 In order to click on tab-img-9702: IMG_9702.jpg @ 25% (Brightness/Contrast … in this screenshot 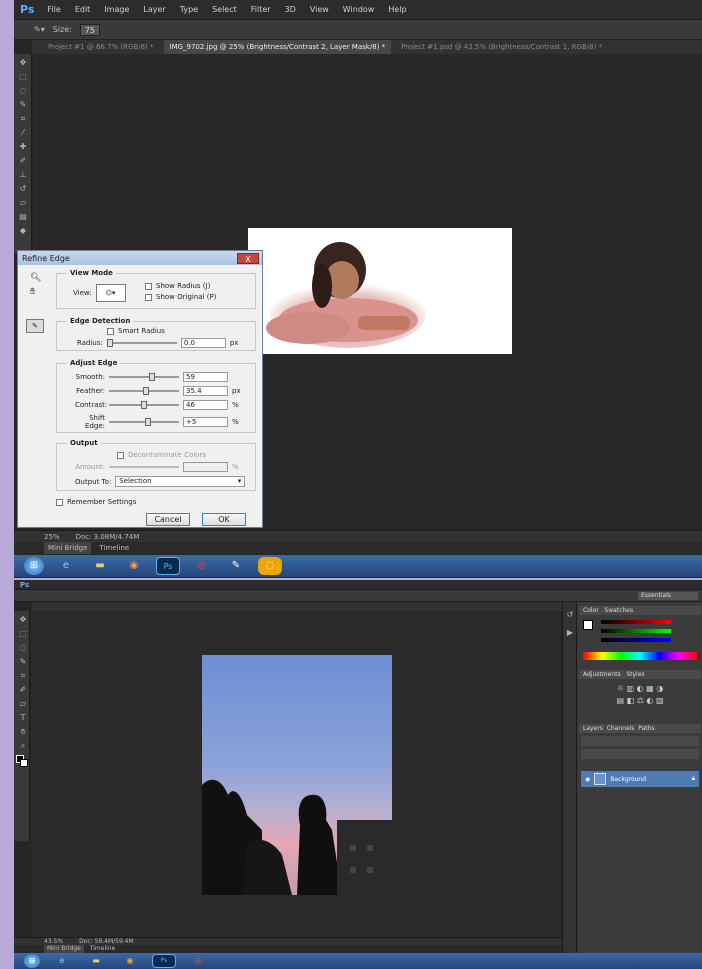, I will do `click(277, 47)`.